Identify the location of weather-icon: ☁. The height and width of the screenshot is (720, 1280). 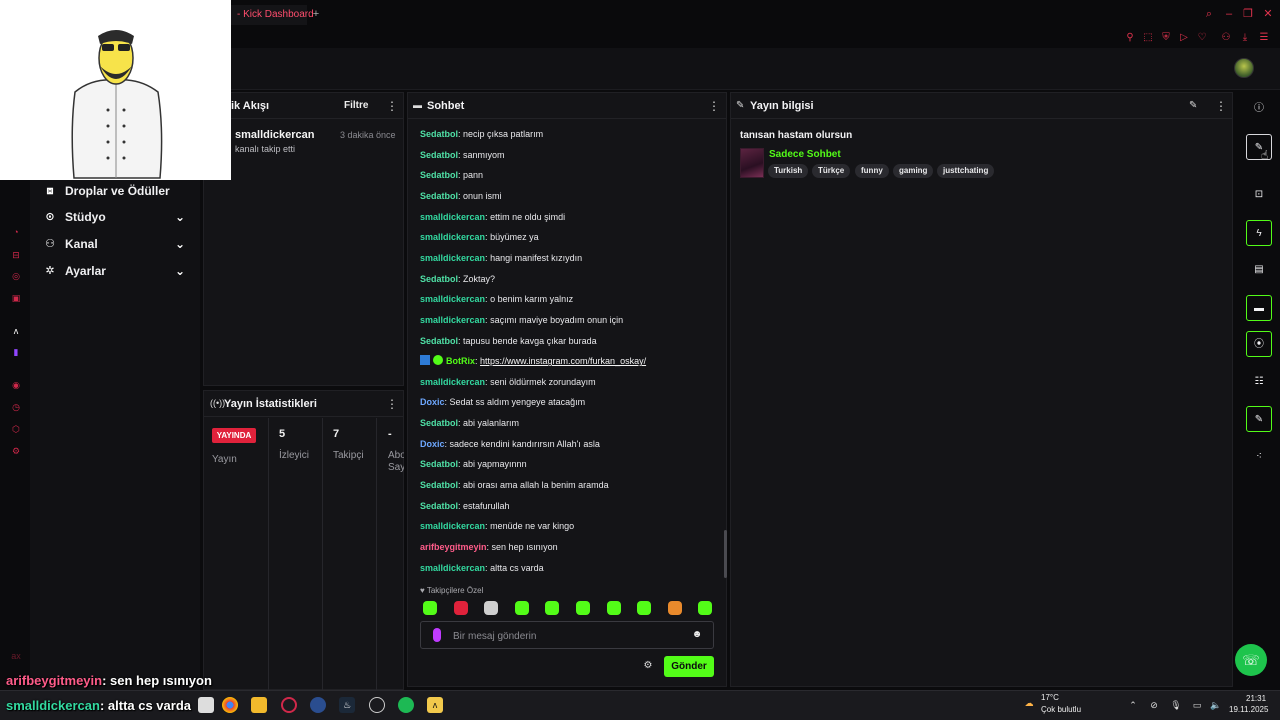
(1029, 703).